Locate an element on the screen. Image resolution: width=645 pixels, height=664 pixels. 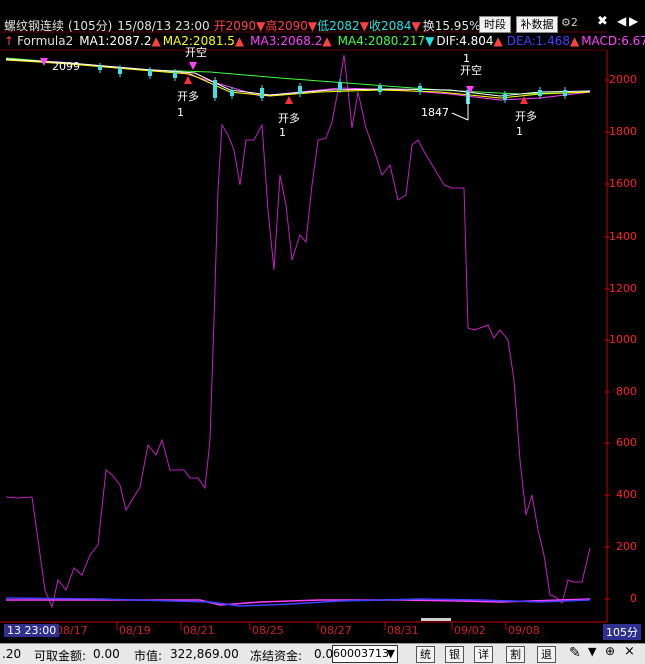
close-icon: ✖ is located at coordinates (602, 21).